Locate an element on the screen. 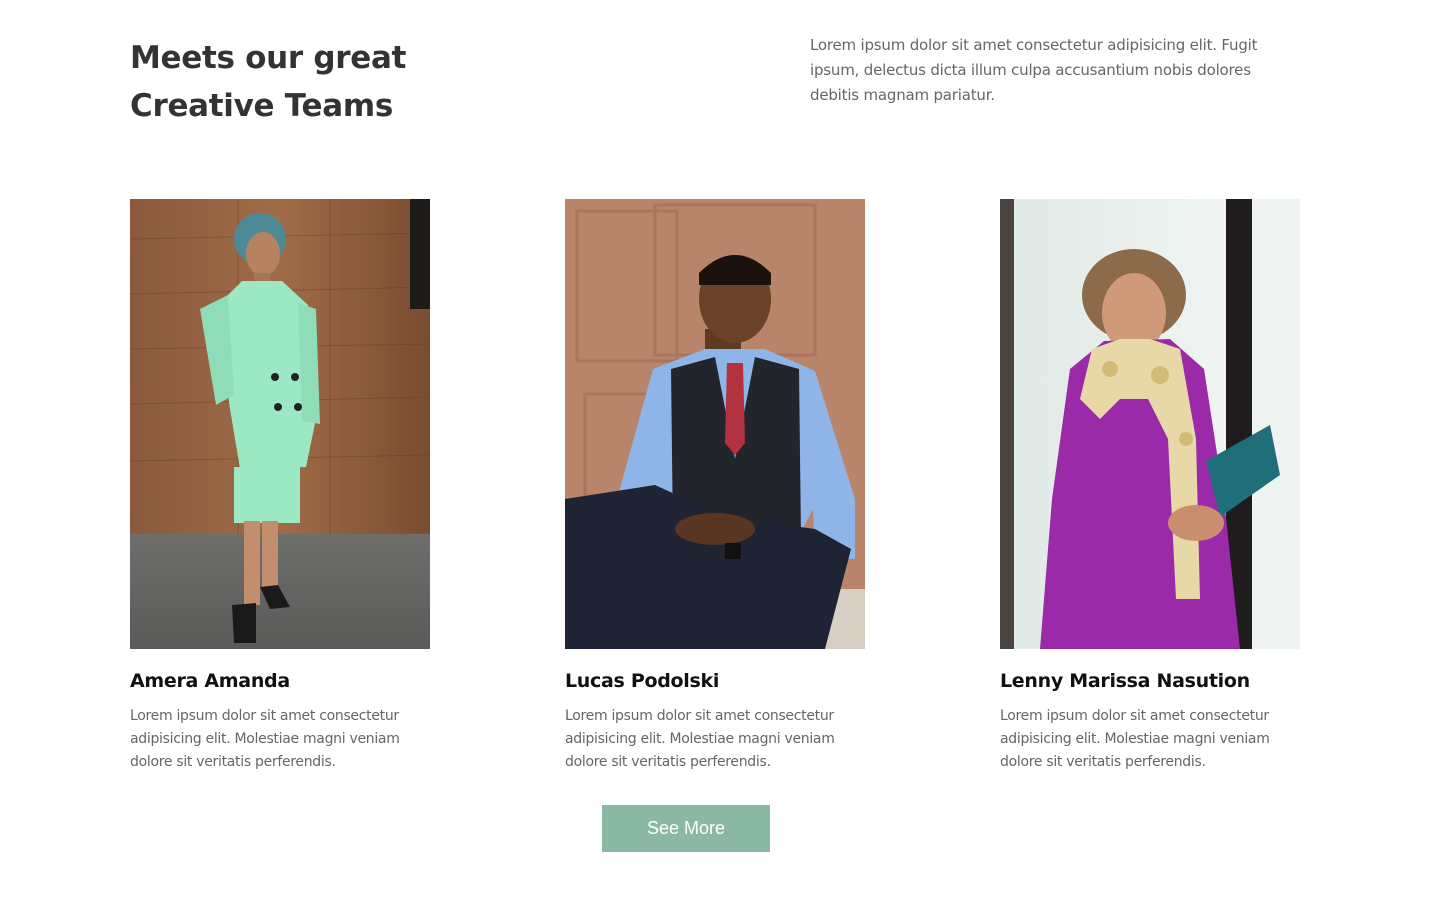  heading-line-1: Meets our great is located at coordinates (268, 58).